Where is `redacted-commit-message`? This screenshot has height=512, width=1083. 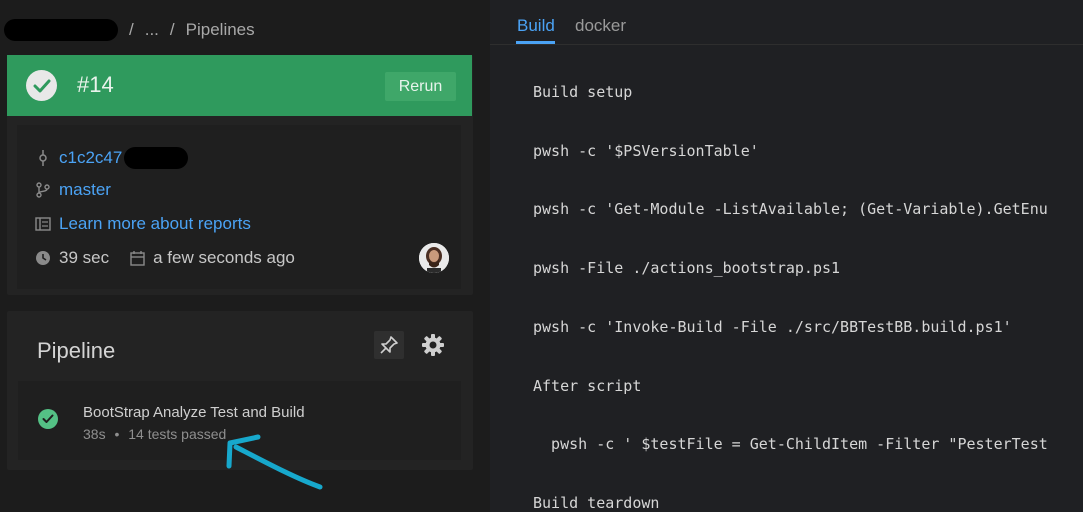
redacted-commit-message is located at coordinates (156, 158).